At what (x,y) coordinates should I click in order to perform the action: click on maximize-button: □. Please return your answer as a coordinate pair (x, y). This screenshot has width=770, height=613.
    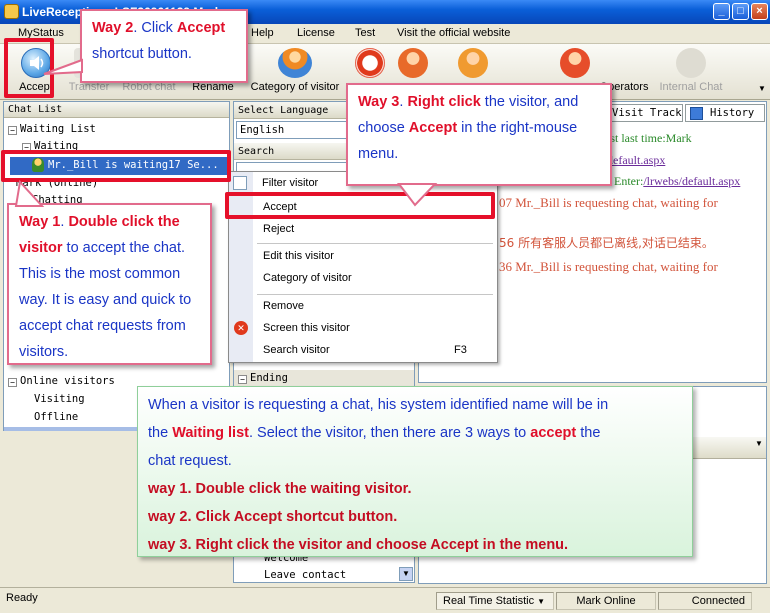
    Looking at the image, I should click on (740, 11).